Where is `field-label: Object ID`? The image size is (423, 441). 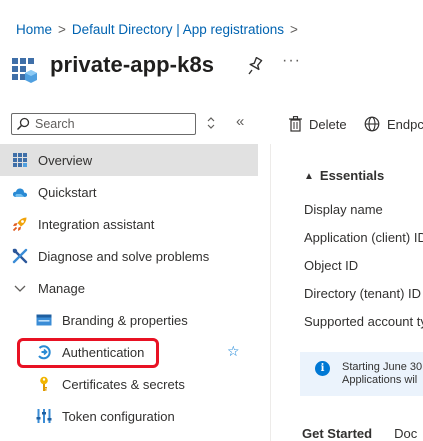
field-label: Object ID is located at coordinates (331, 265).